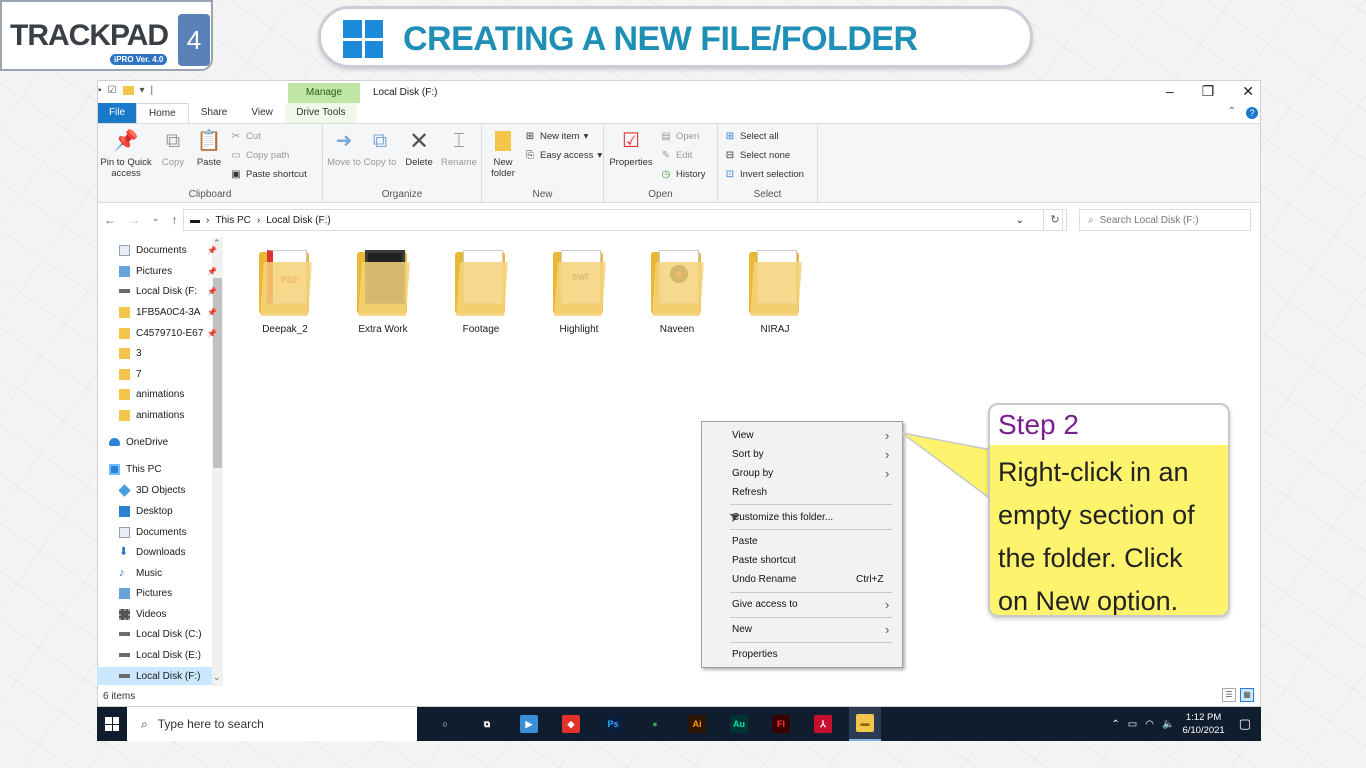 This screenshot has width=1366, height=768. Describe the element at coordinates (764, 560) in the screenshot. I see `menu-paste-shortcut: Paste shortcut` at that location.